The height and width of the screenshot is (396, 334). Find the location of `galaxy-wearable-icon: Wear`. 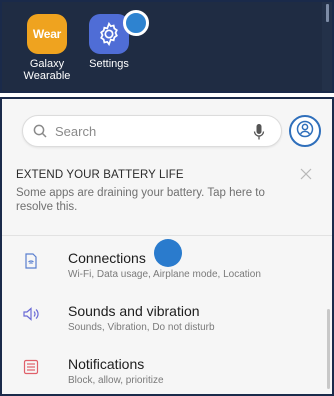

galaxy-wearable-icon: Wear is located at coordinates (47, 34).